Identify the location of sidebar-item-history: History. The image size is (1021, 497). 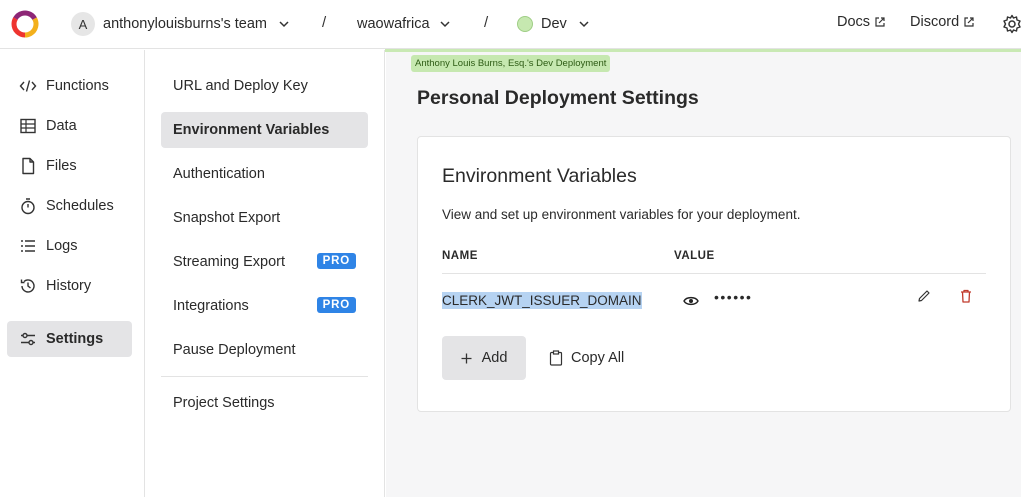
(69, 286).